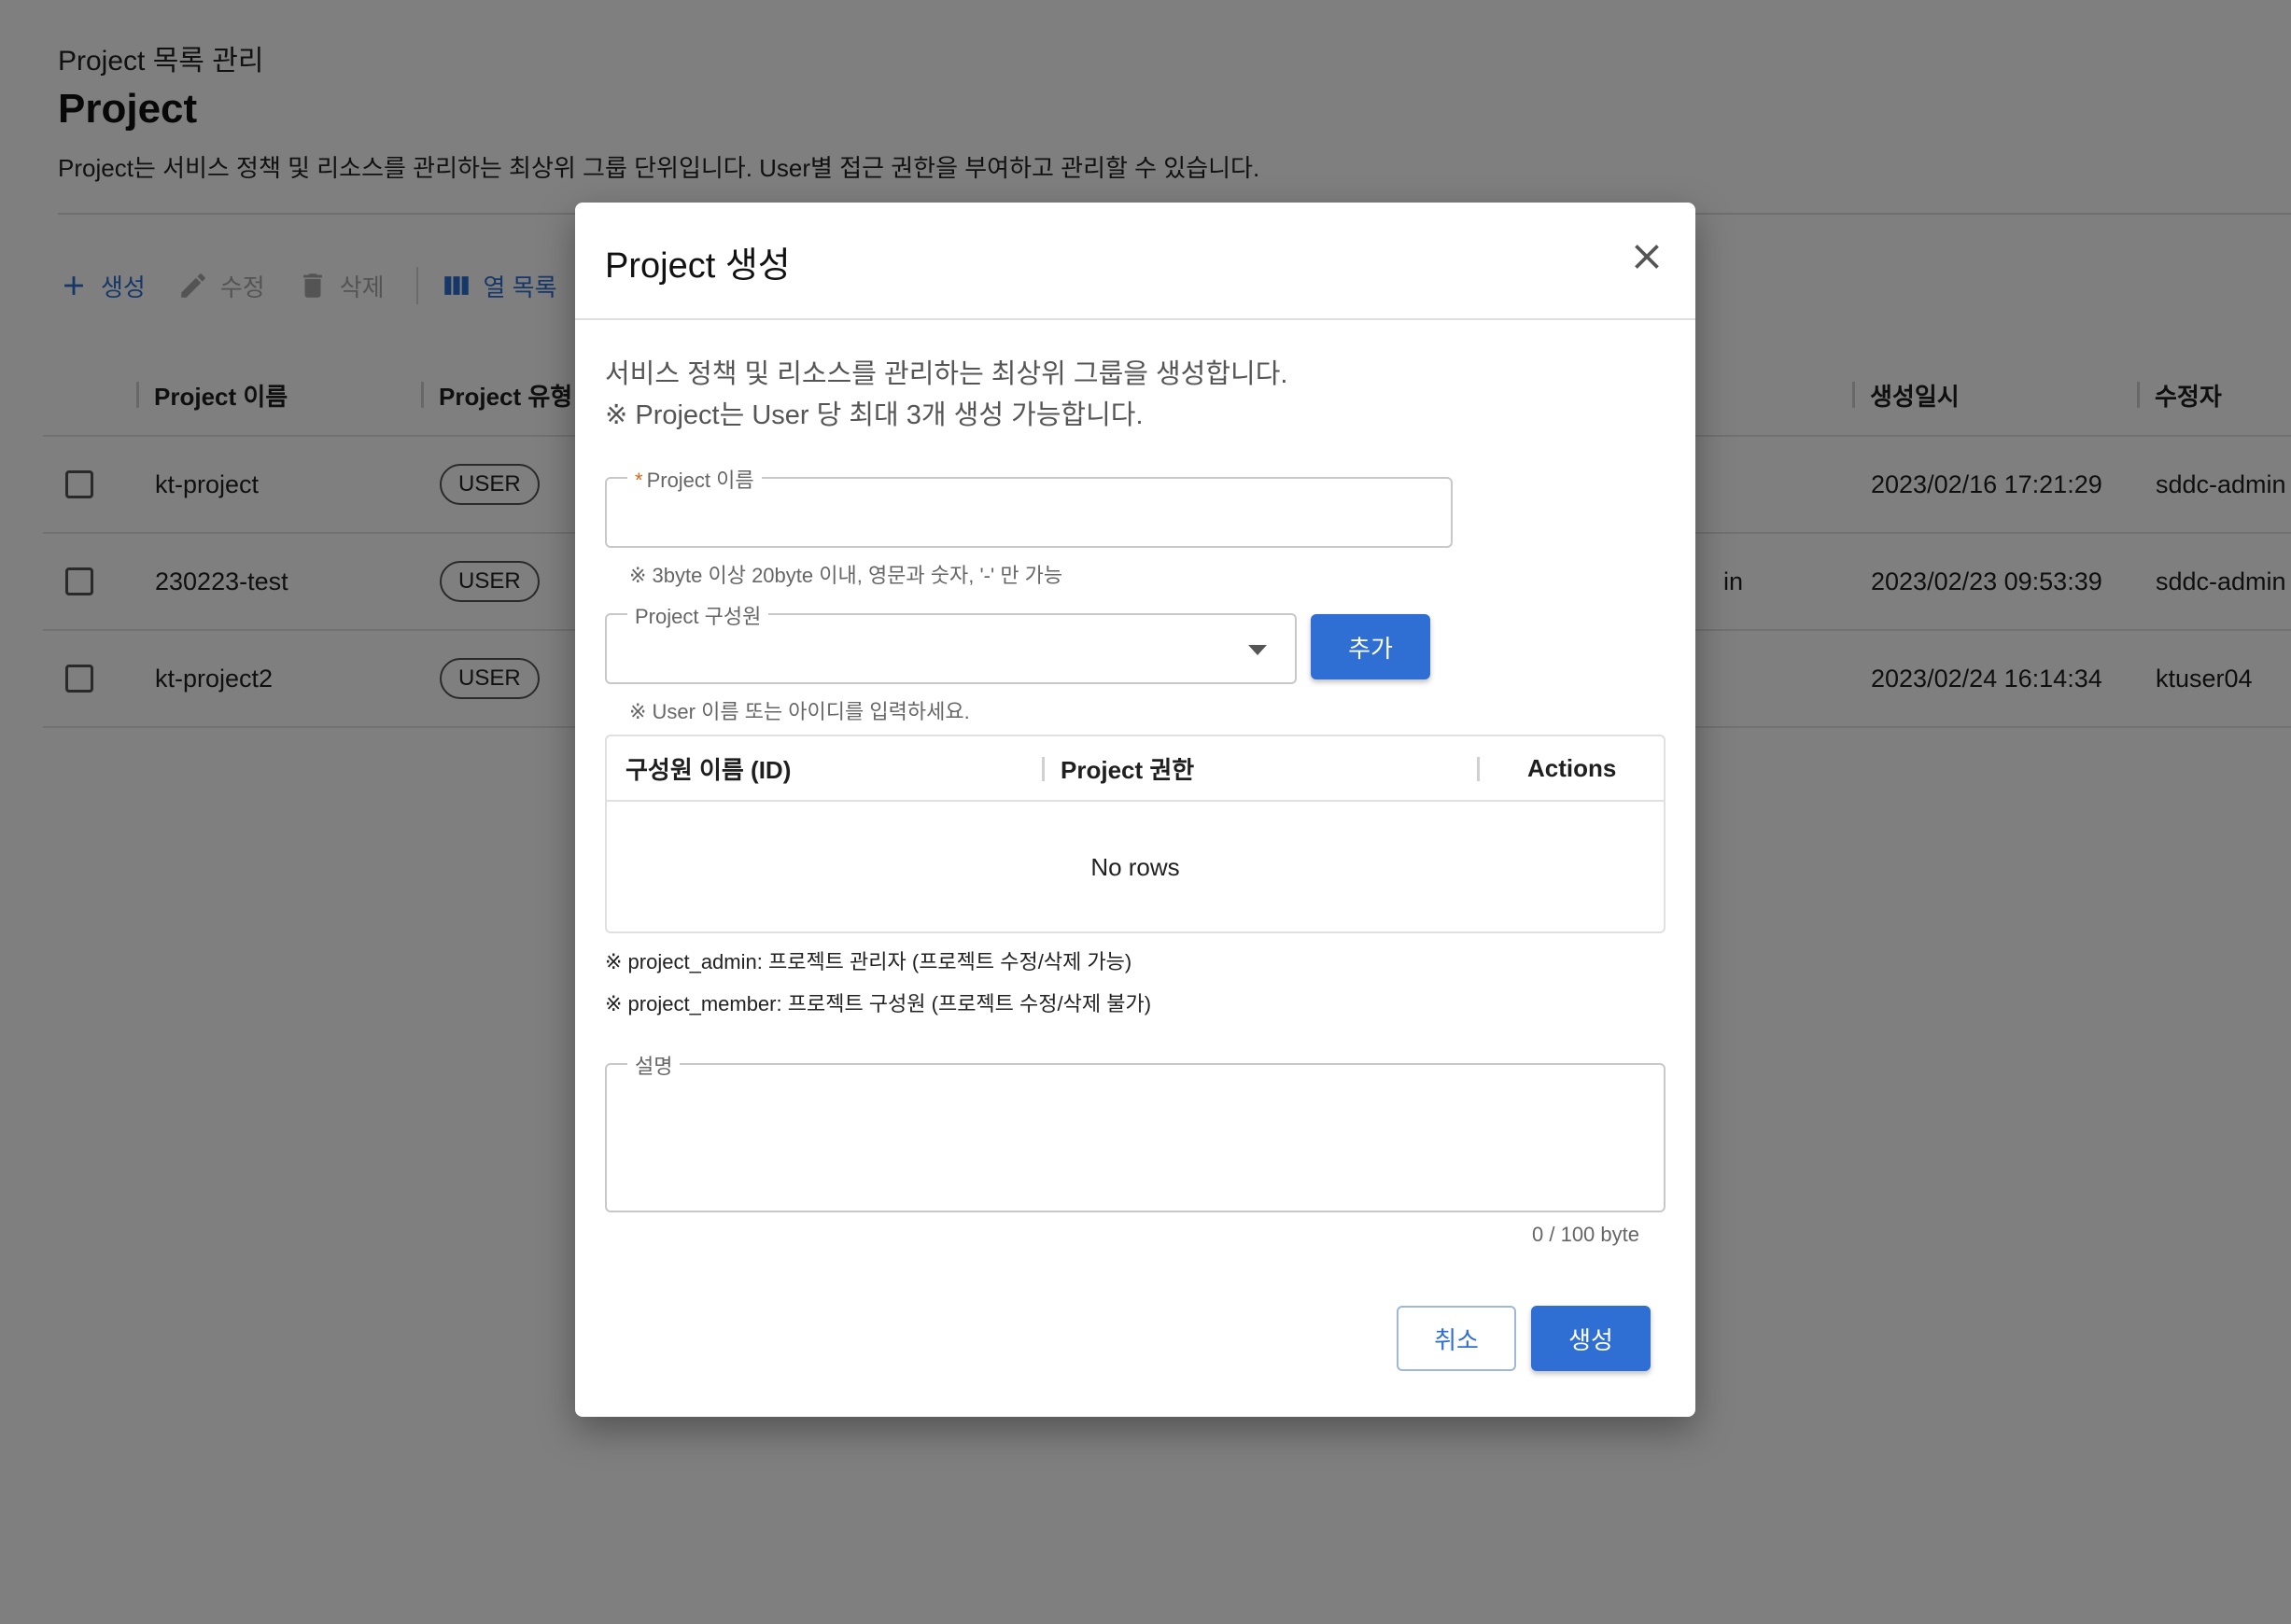 The image size is (2291, 1624). Describe the element at coordinates (1127, 768) in the screenshot. I see `column-header-role: Project 권한` at that location.